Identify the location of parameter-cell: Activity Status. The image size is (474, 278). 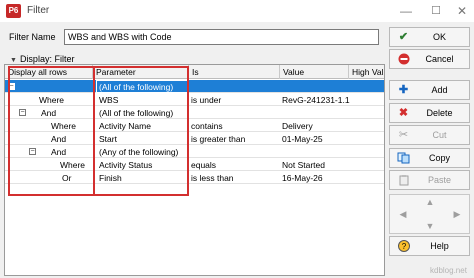
(126, 165).